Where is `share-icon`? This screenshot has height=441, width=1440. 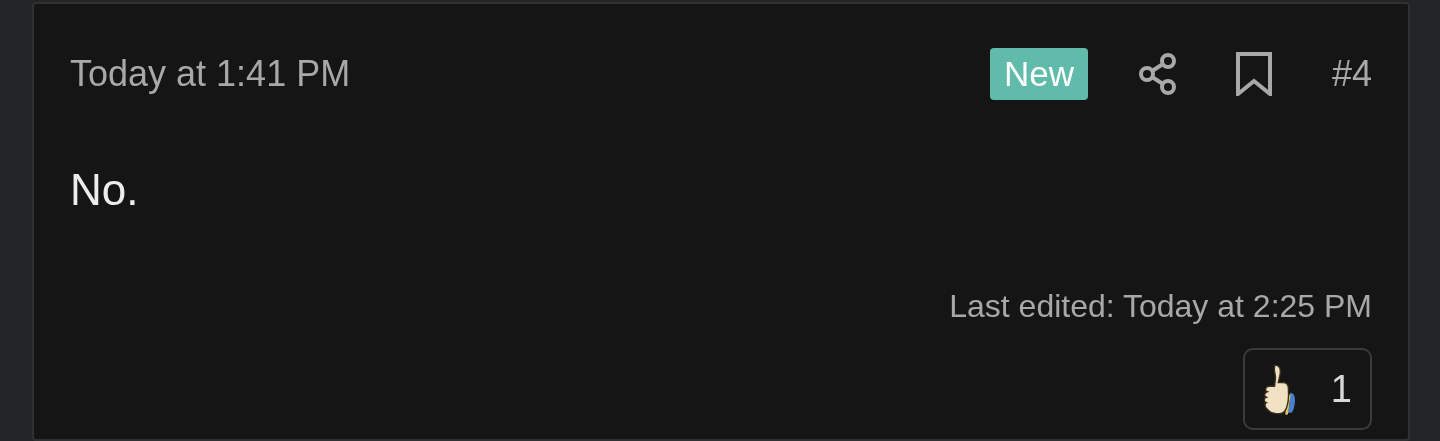
share-icon is located at coordinates (1157, 74).